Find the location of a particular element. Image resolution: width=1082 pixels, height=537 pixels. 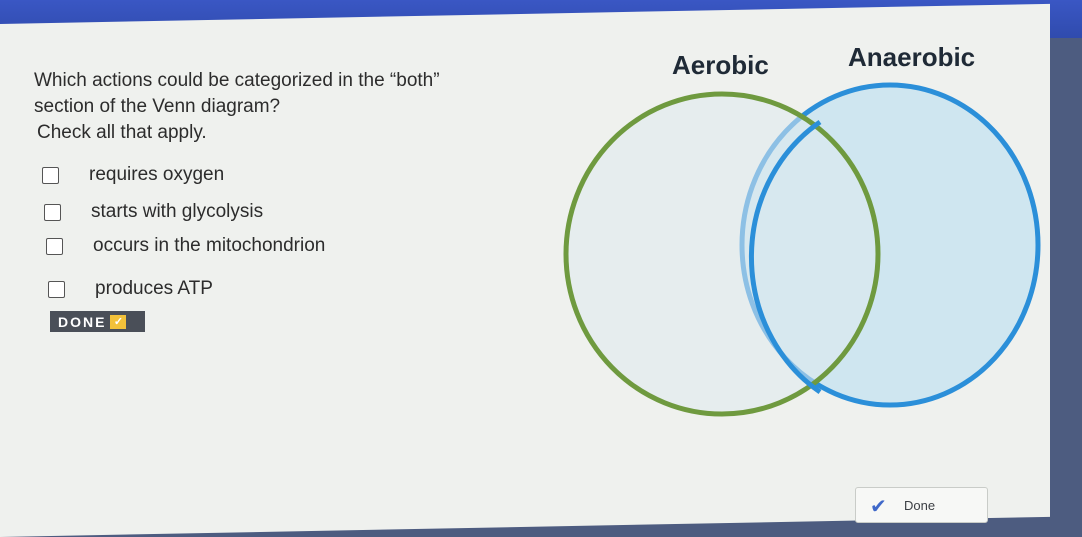

aerobic-label: Aerobic is located at coordinates (720, 65).